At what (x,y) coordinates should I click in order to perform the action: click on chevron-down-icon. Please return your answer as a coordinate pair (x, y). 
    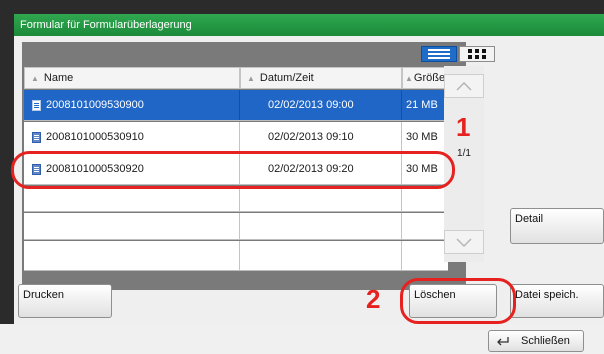
    Looking at the image, I should click on (464, 242).